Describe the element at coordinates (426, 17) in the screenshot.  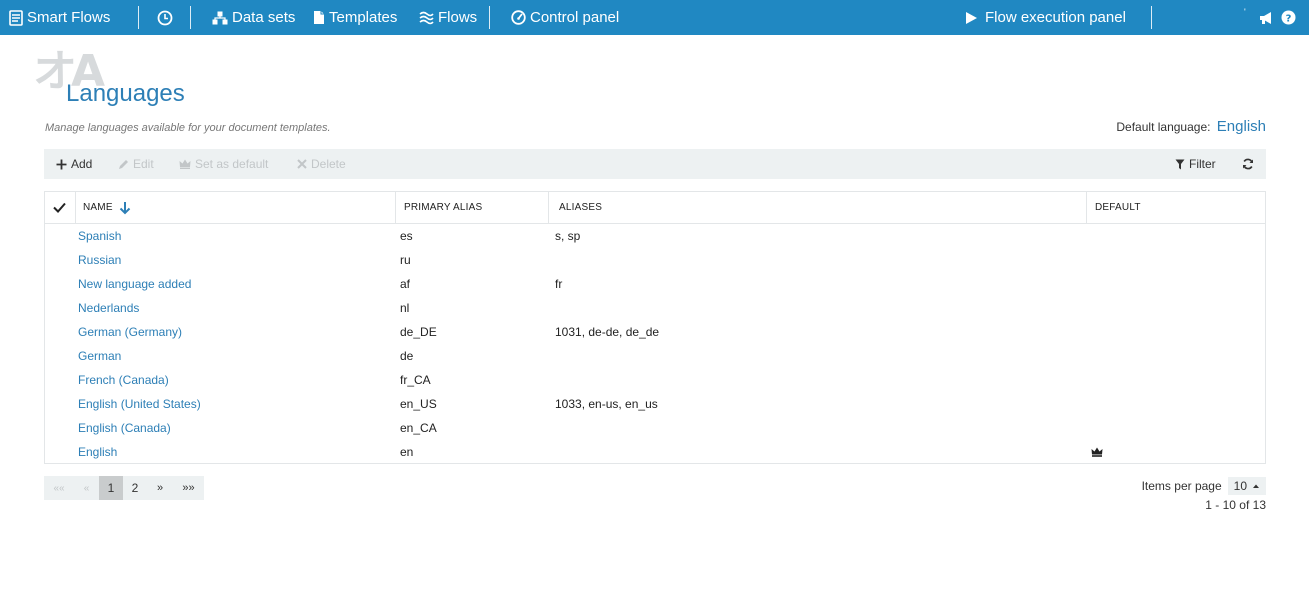
I see `flows-wave-icon` at that location.